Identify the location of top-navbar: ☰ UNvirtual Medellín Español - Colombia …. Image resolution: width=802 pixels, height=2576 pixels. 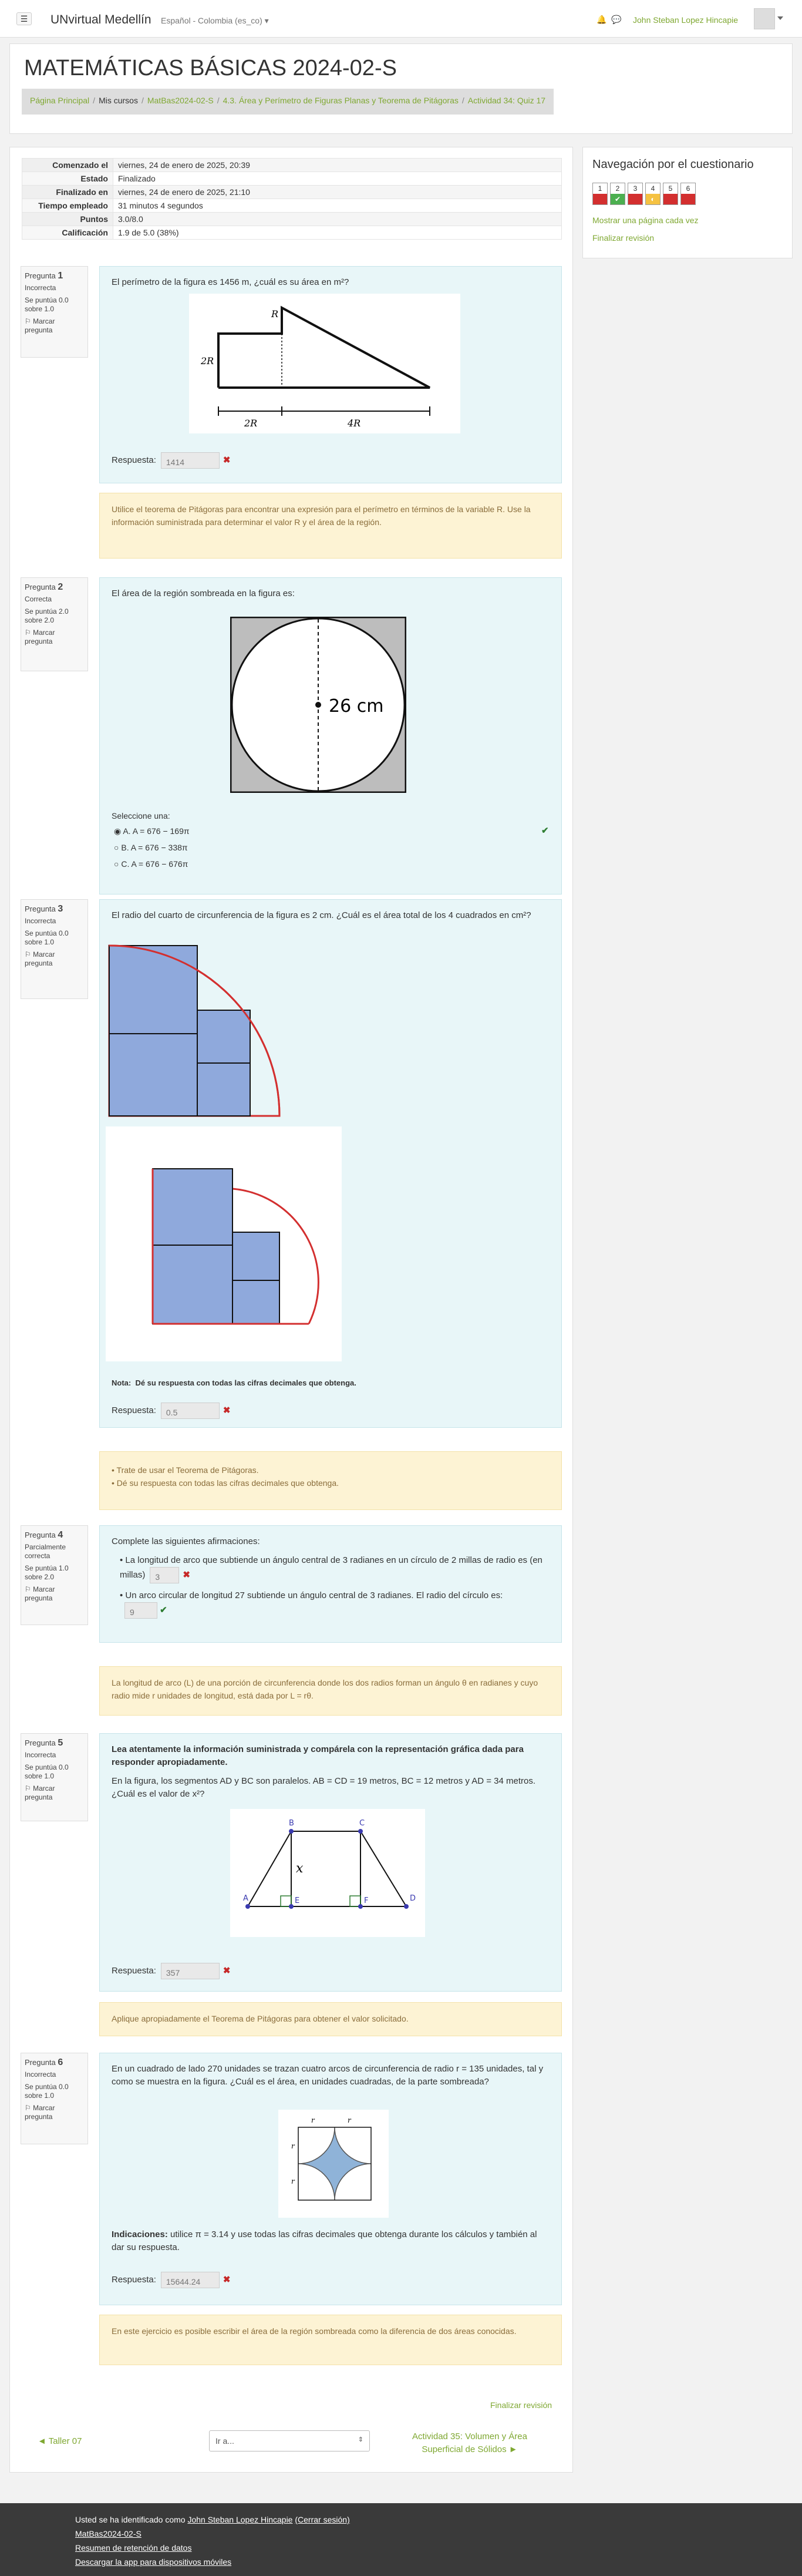
(401, 19).